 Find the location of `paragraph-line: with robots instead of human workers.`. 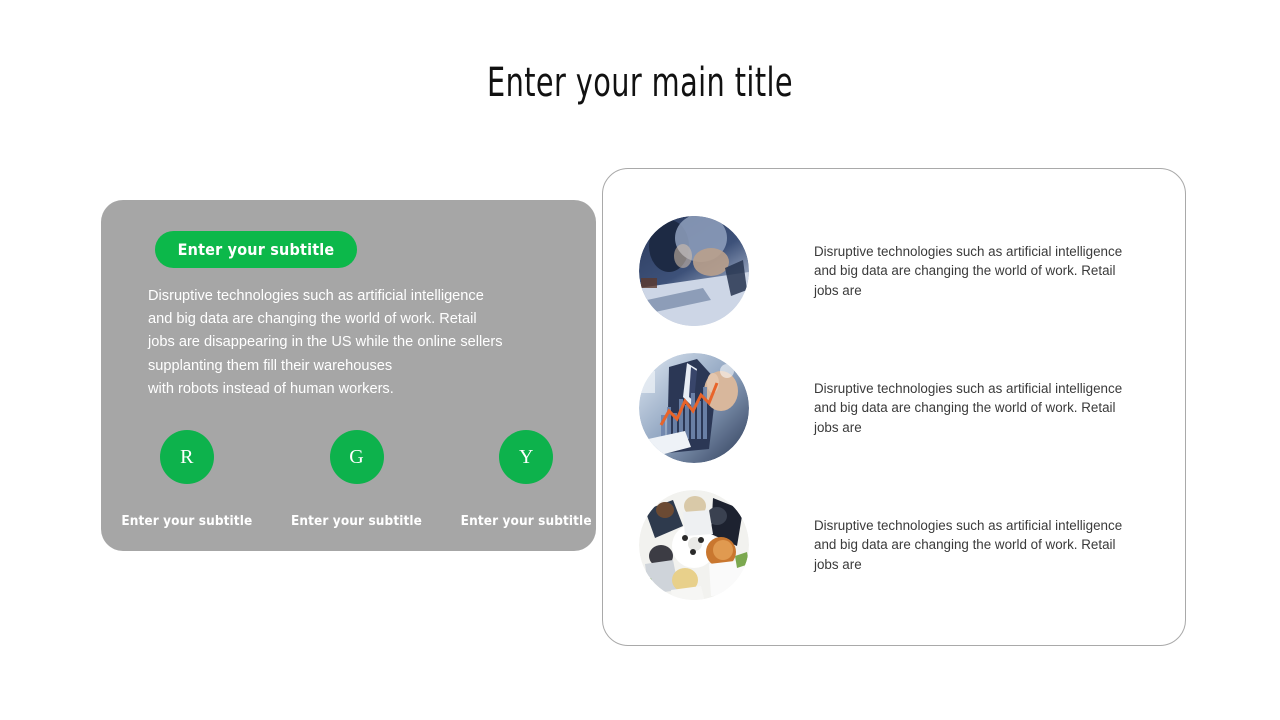

paragraph-line: with robots instead of human workers. is located at coordinates (271, 388).